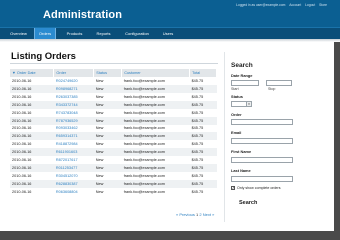 The width and height of the screenshot is (340, 240). I want to click on first-name-field, so click(262, 160).